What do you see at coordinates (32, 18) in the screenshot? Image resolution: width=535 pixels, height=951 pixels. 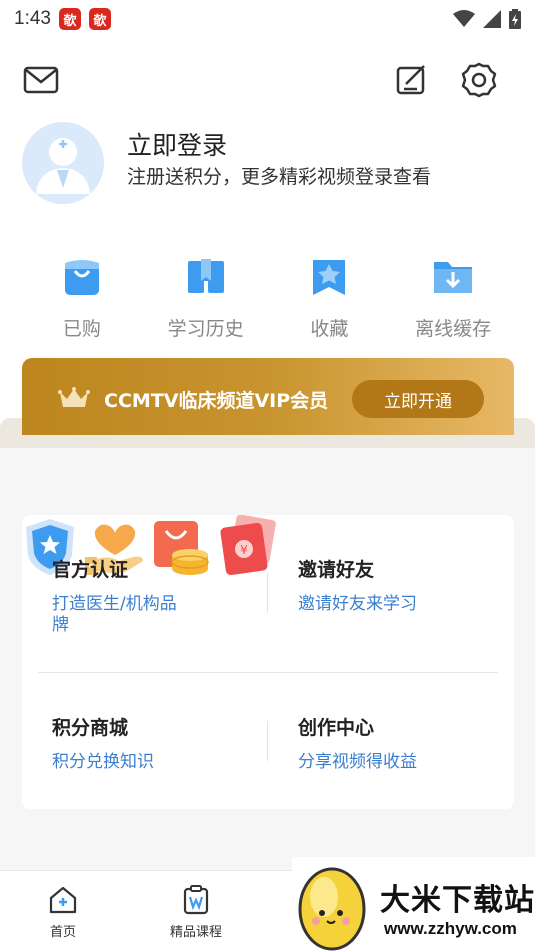 I see `status-time: 1:43` at bounding box center [32, 18].